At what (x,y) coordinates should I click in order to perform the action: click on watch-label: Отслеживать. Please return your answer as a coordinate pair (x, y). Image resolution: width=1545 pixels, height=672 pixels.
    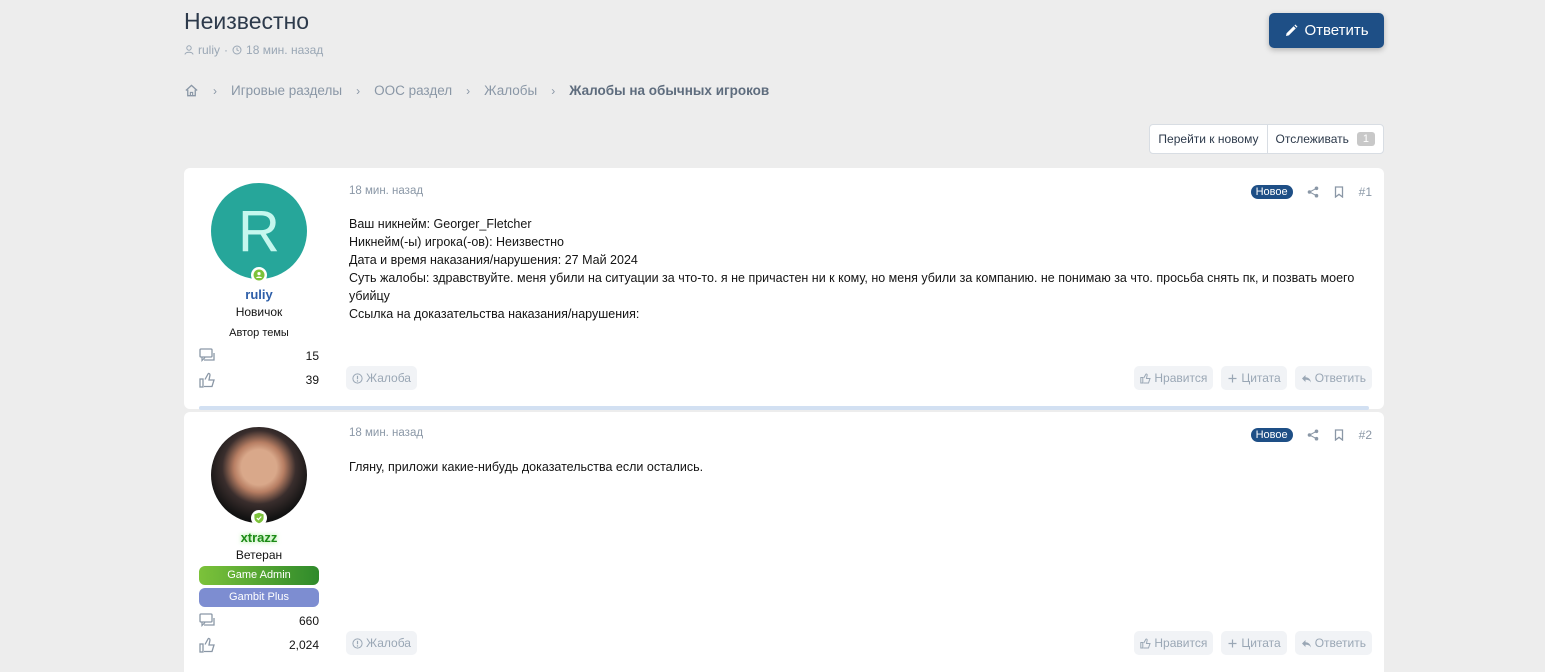
    Looking at the image, I should click on (1312, 139).